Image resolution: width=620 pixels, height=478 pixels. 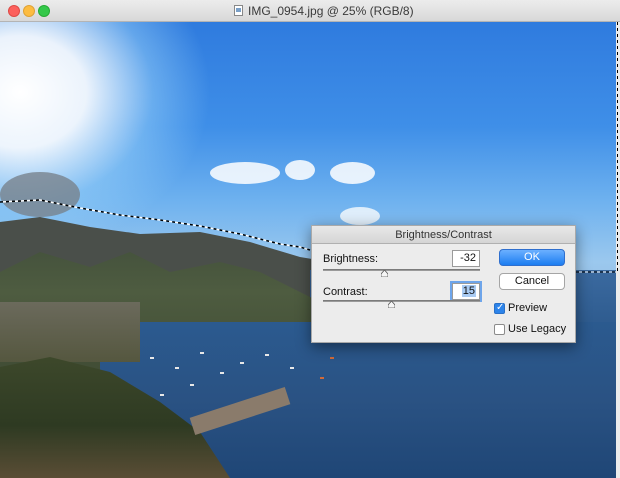 I want to click on contrast-slider-thumb, so click(x=391, y=304).